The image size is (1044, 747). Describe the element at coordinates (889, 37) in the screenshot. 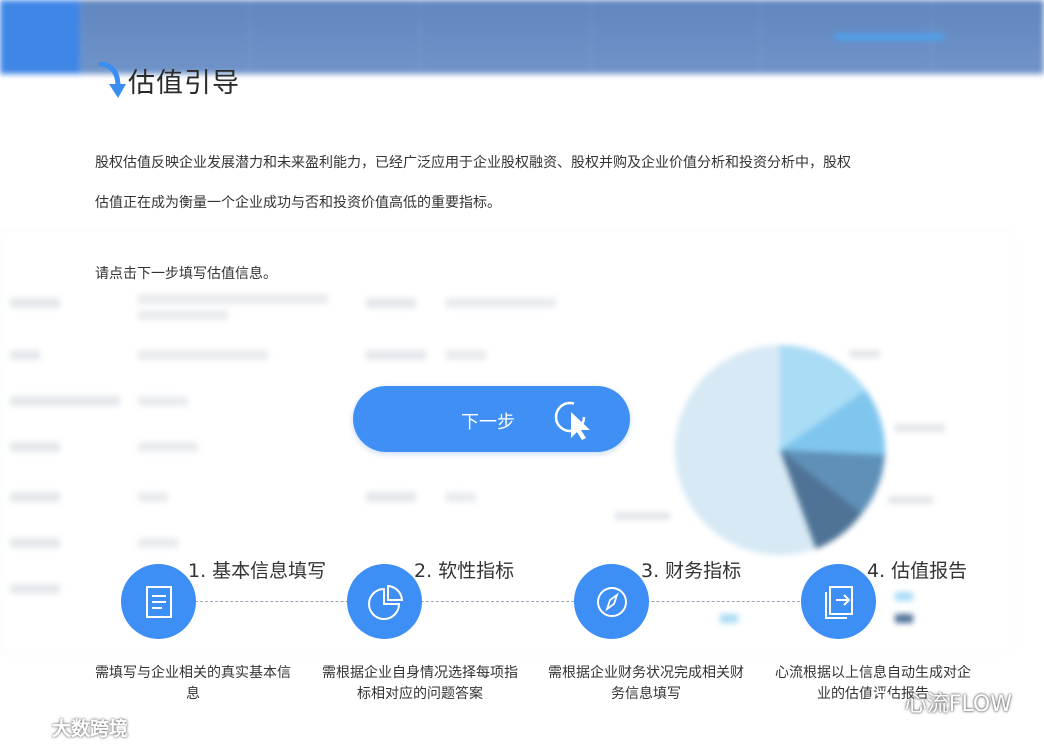

I see `nav-user-bar` at that location.